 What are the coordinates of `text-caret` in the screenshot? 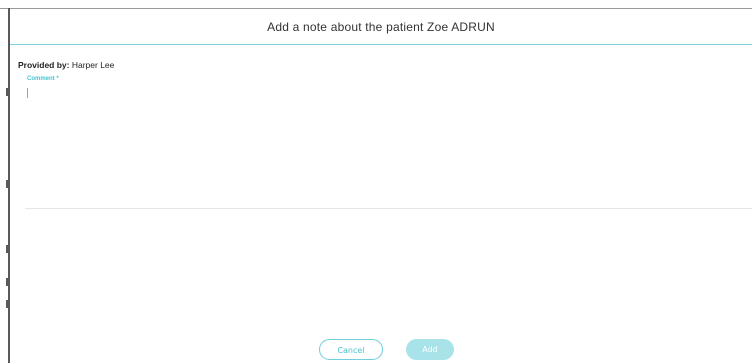 It's located at (27, 93).